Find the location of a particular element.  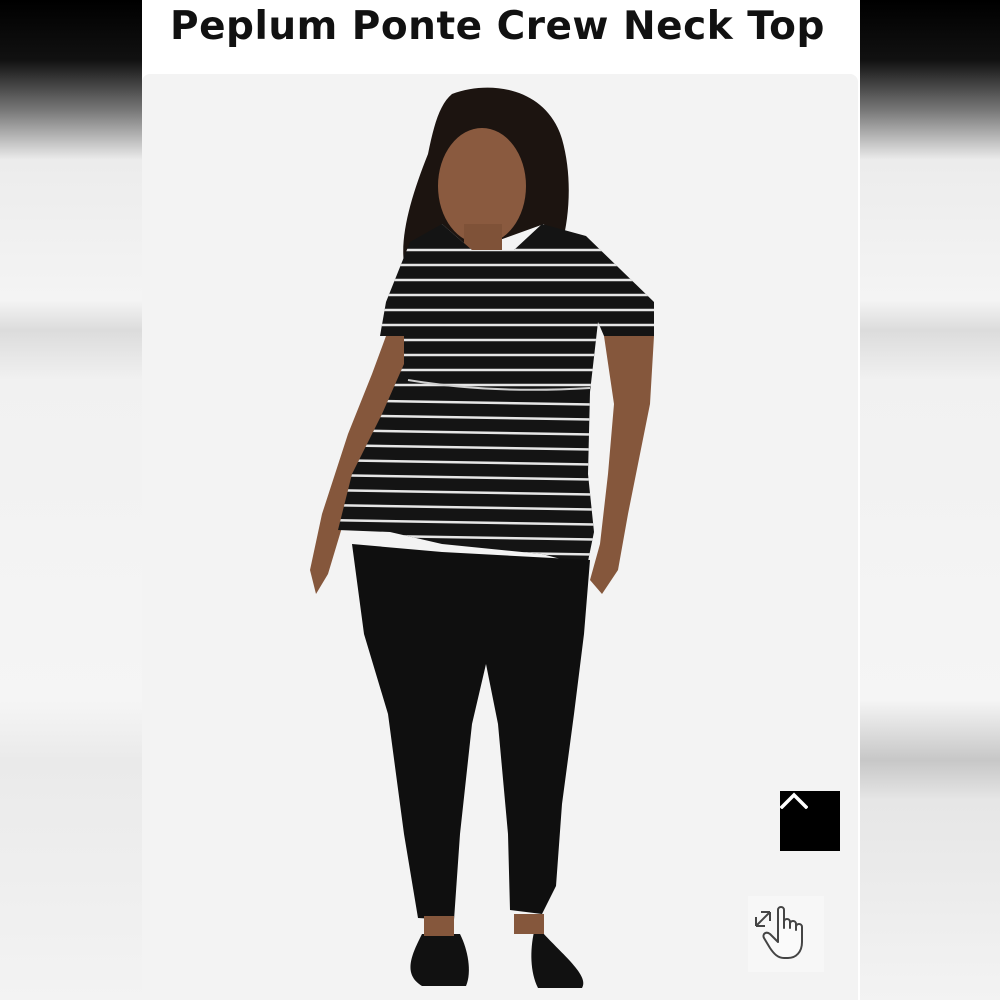

zoom-hint-button is located at coordinates (786, 934).